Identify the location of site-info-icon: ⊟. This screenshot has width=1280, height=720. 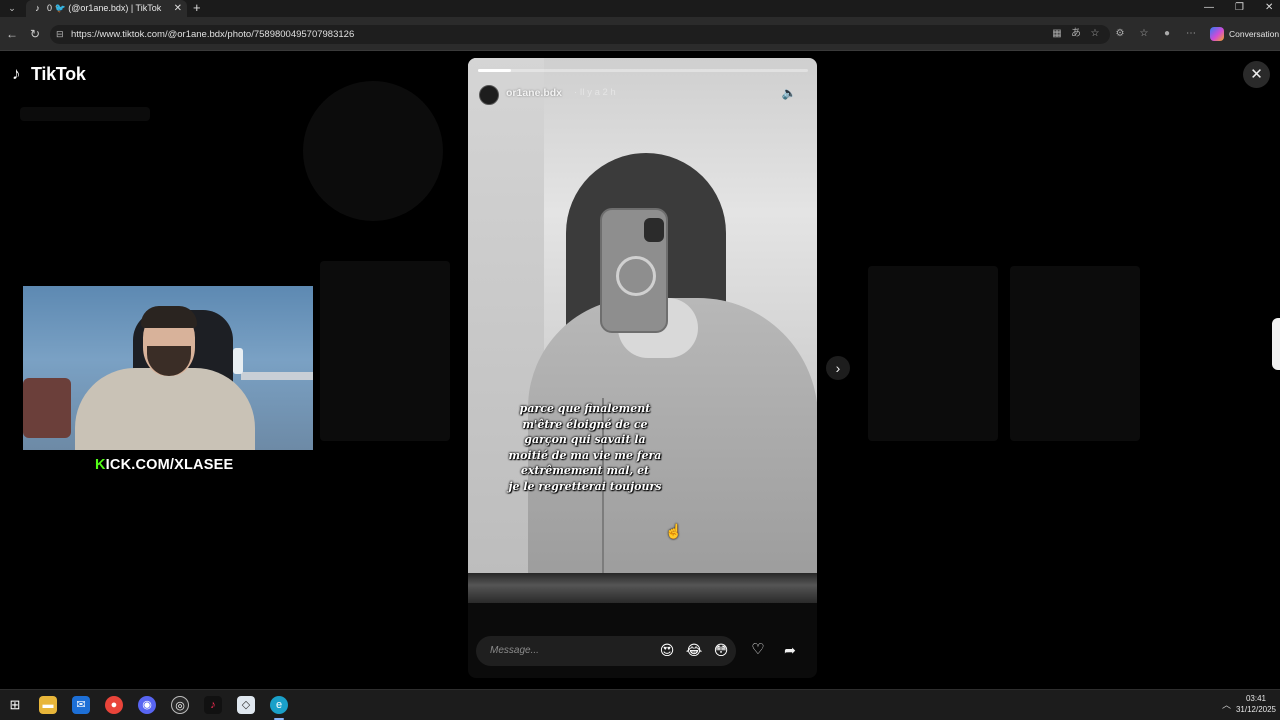
(60, 34).